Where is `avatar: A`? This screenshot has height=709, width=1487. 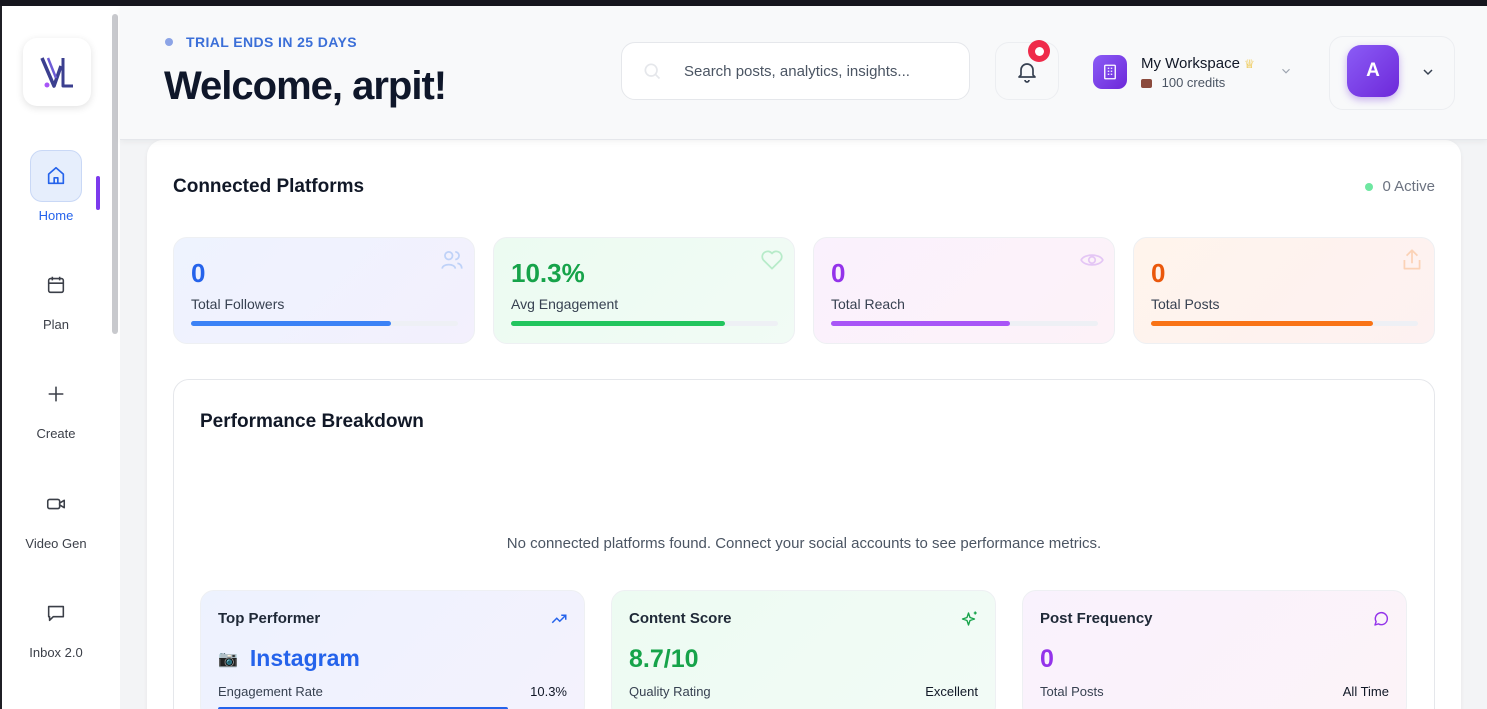
avatar: A is located at coordinates (1373, 71).